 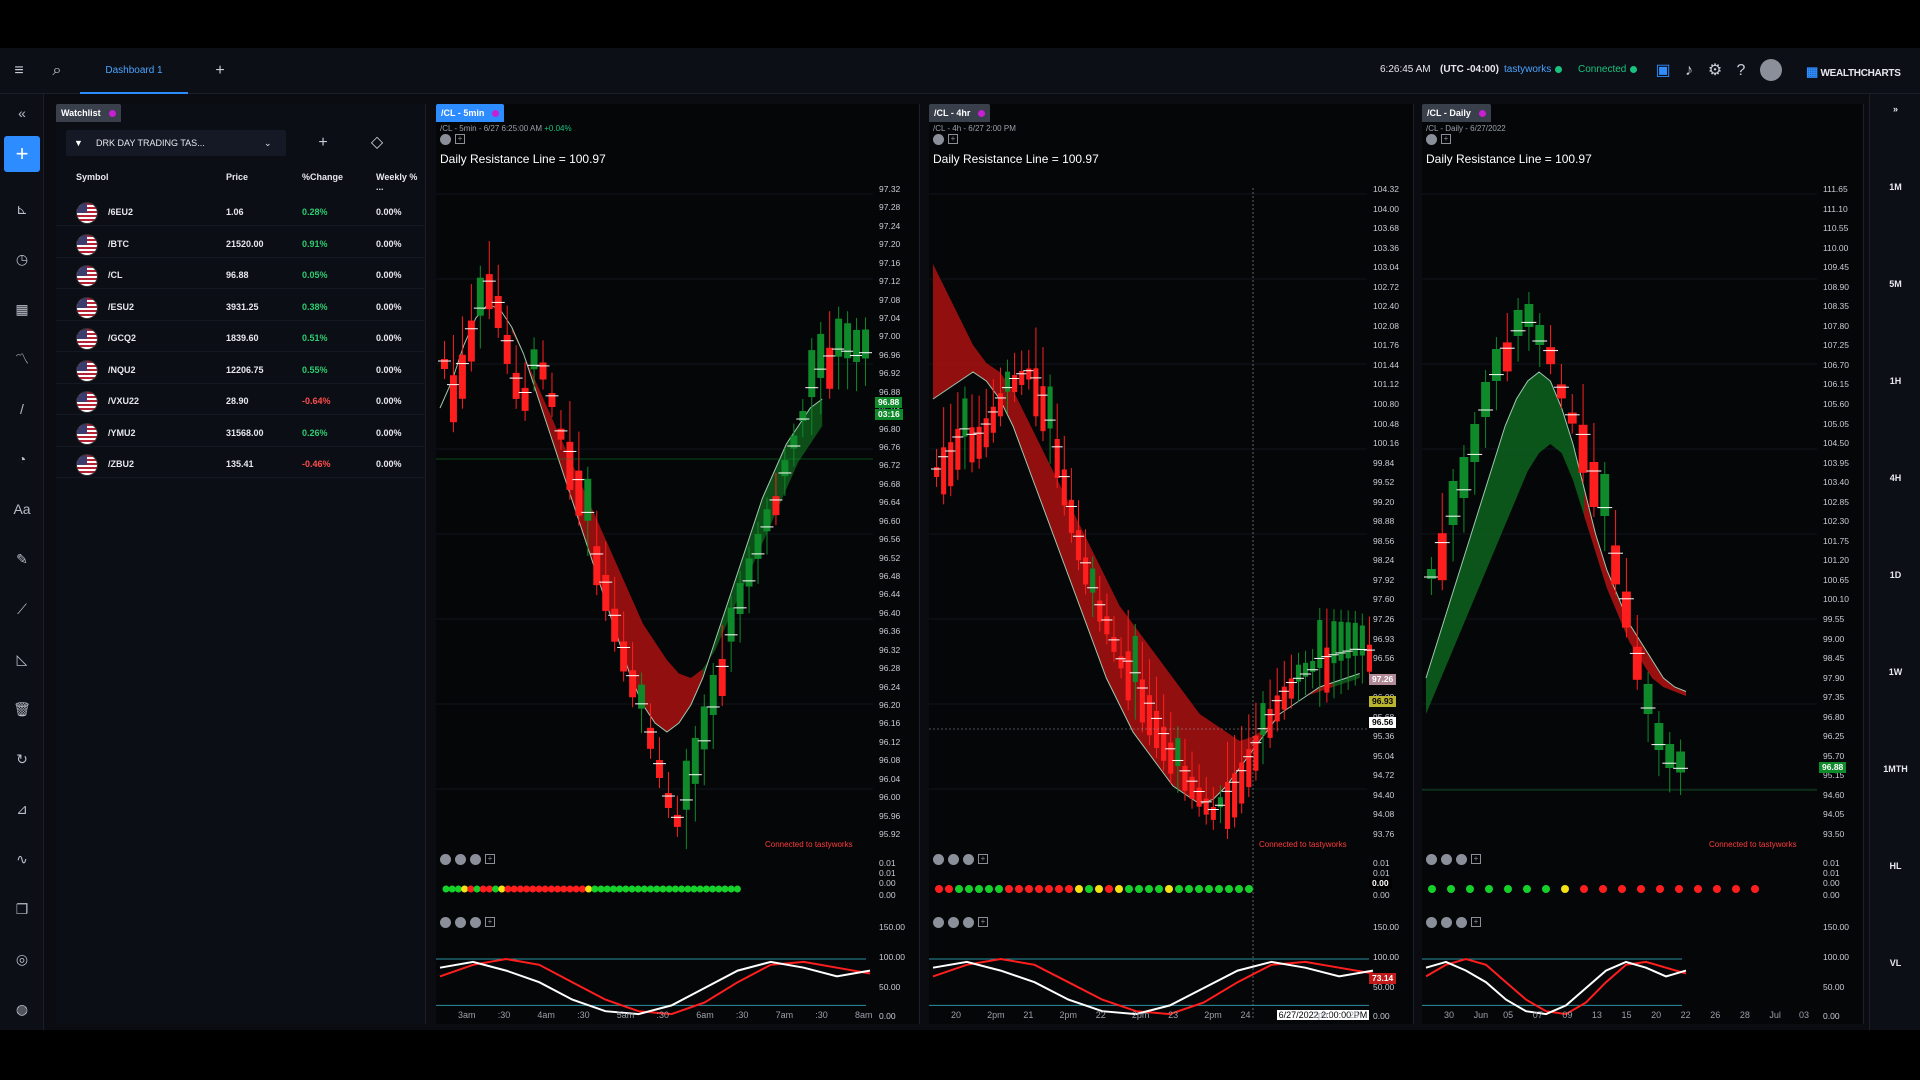 I want to click on help-icon: ?, so click(x=1741, y=71).